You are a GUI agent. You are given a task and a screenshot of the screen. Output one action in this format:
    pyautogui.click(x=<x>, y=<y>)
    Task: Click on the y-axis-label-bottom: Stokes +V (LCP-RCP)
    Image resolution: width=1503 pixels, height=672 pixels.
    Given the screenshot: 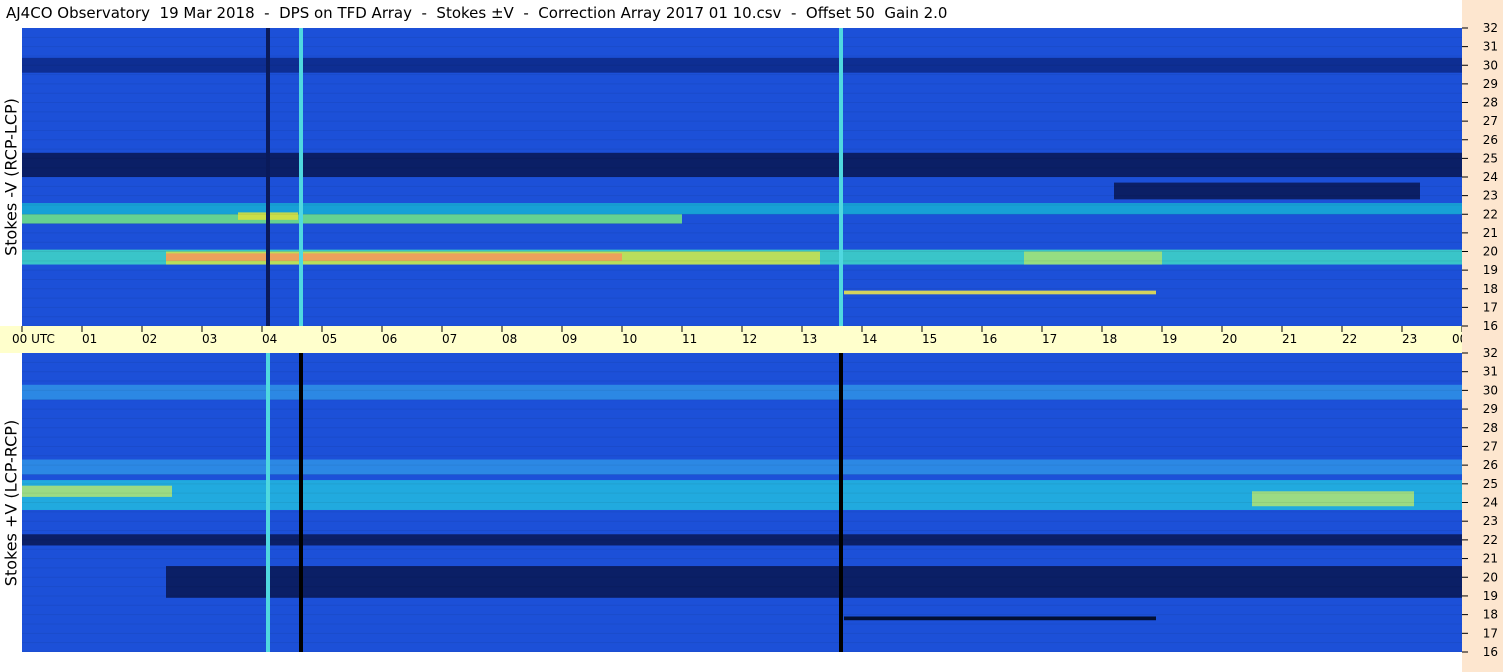 What is the action you would take?
    pyautogui.click(x=11, y=502)
    